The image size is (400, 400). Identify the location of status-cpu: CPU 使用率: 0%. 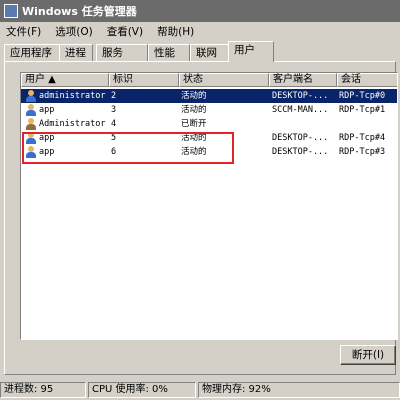
(142, 390).